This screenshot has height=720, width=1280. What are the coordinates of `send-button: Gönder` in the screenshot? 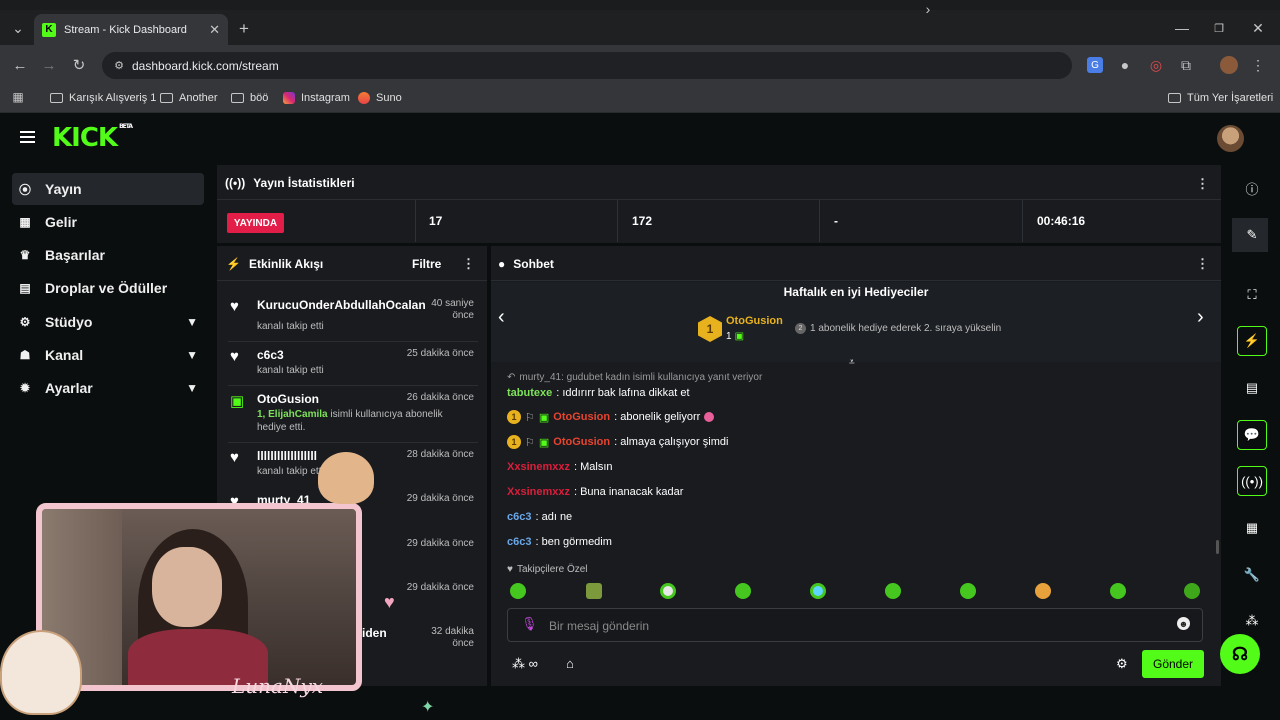 It's located at (1173, 664).